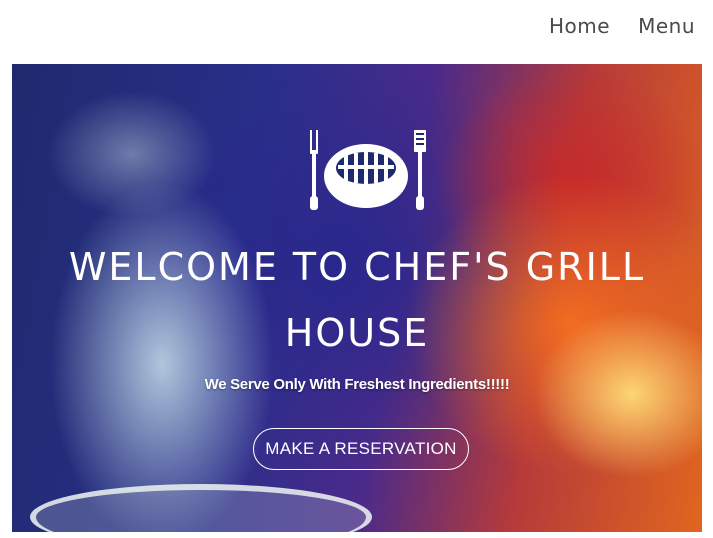 The width and height of the screenshot is (713, 538). What do you see at coordinates (368, 170) in the screenshot?
I see `grill-logo-icon` at bounding box center [368, 170].